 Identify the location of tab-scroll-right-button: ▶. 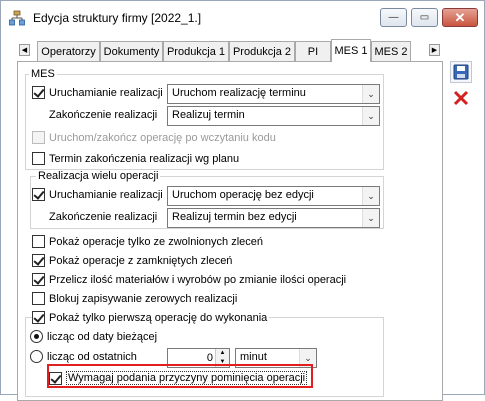
(434, 50).